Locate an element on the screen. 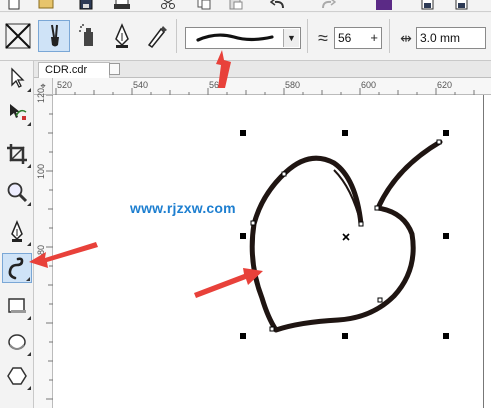 The width and height of the screenshot is (491, 408). smoothing-input: 56 + is located at coordinates (358, 38).